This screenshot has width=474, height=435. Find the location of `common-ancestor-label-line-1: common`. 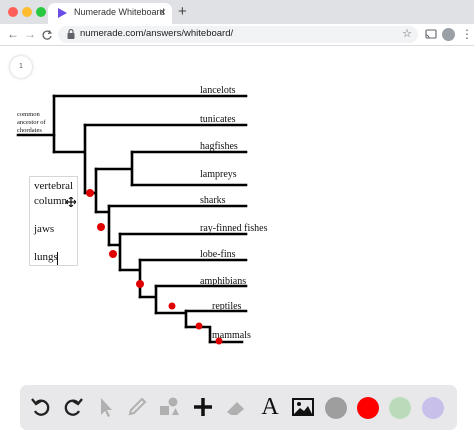

common-ancestor-label-line-1: common is located at coordinates (28, 114).